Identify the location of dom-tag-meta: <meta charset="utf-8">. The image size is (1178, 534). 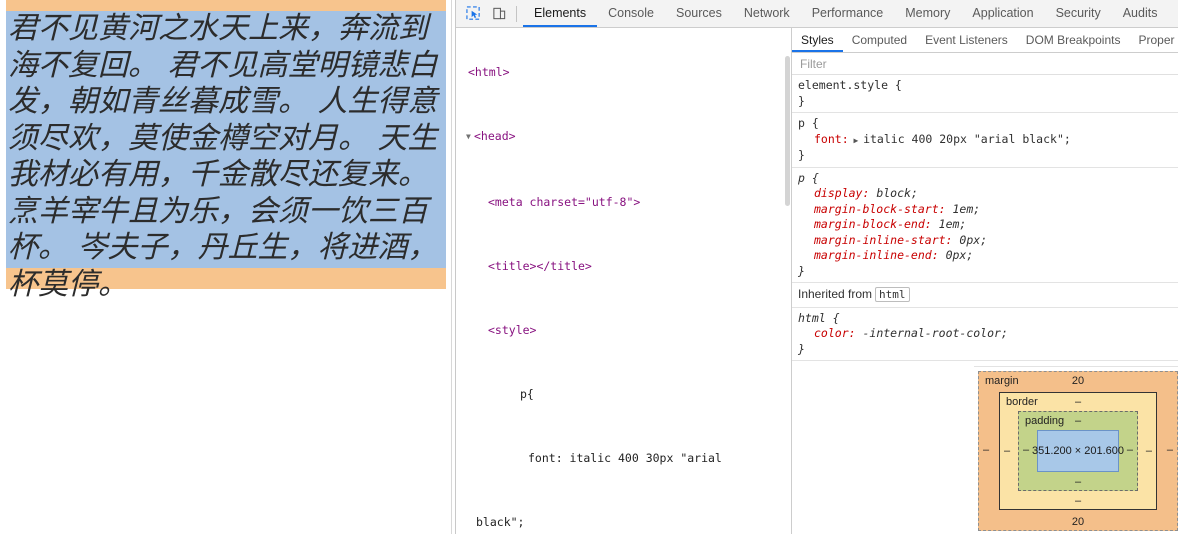
(564, 202).